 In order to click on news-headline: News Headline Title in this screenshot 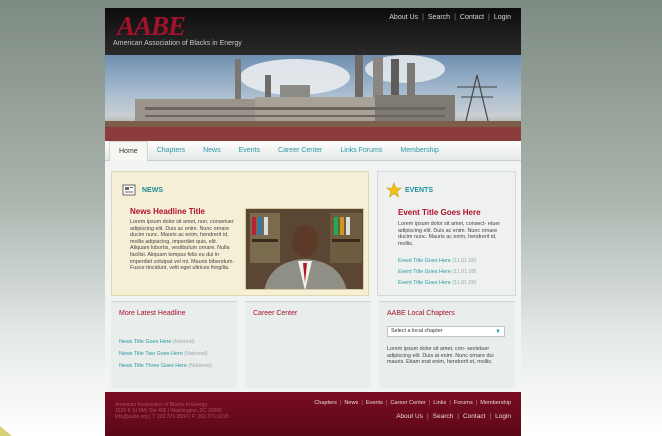, I will do `click(167, 211)`.